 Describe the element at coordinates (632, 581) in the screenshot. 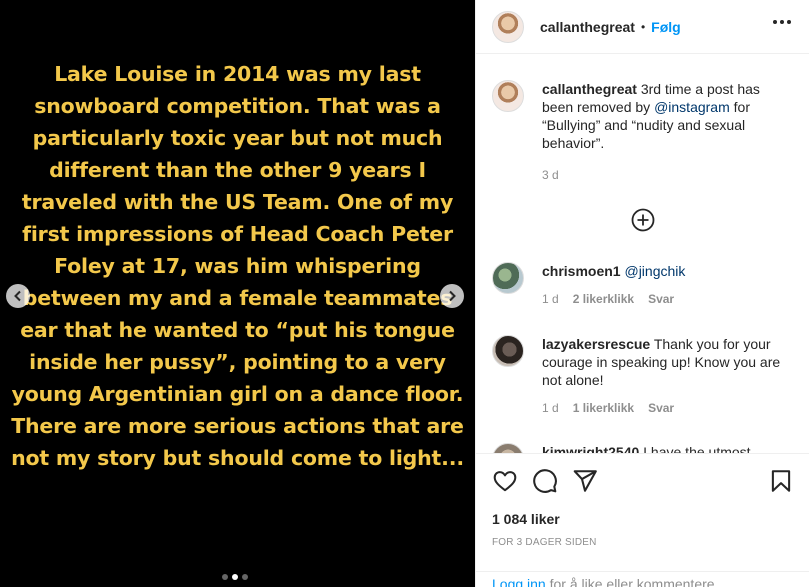

I see `login-prompt-text: for å like eller kommentere.` at that location.